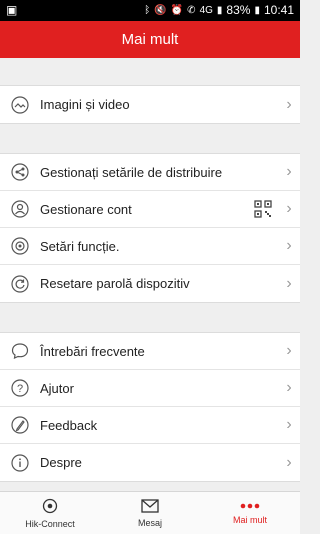 The width and height of the screenshot is (320, 534). Describe the element at coordinates (177, 10) in the screenshot. I see `alarm-icon: ⏰` at that location.